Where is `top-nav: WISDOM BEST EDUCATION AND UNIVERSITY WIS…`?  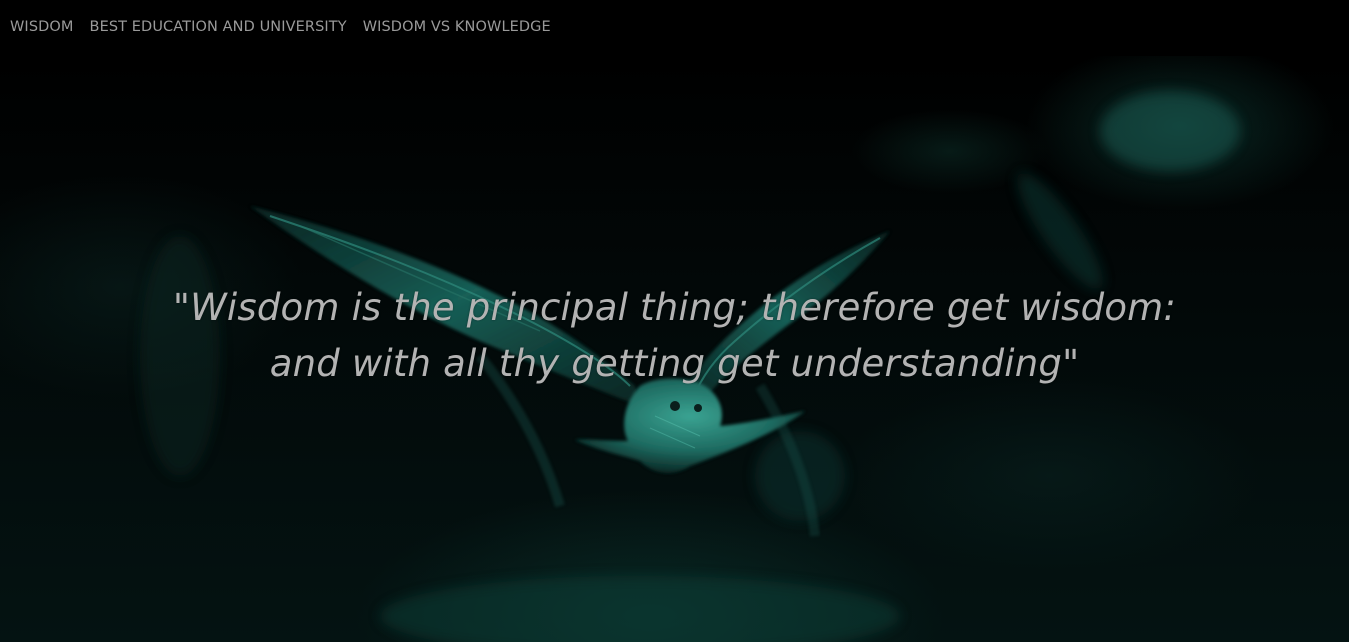 top-nav: WISDOM BEST EDUCATION AND UNIVERSITY WIS… is located at coordinates (674, 28).